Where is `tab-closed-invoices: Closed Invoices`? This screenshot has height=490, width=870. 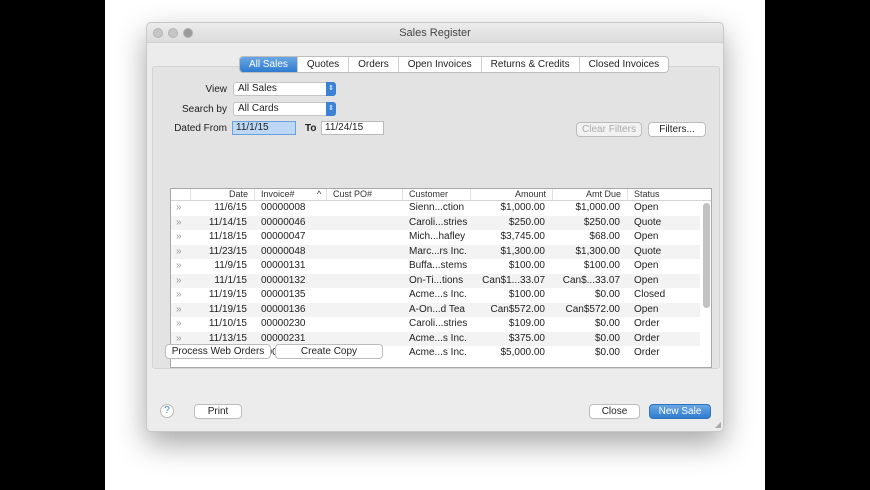
tab-closed-invoices: Closed Invoices is located at coordinates (624, 64).